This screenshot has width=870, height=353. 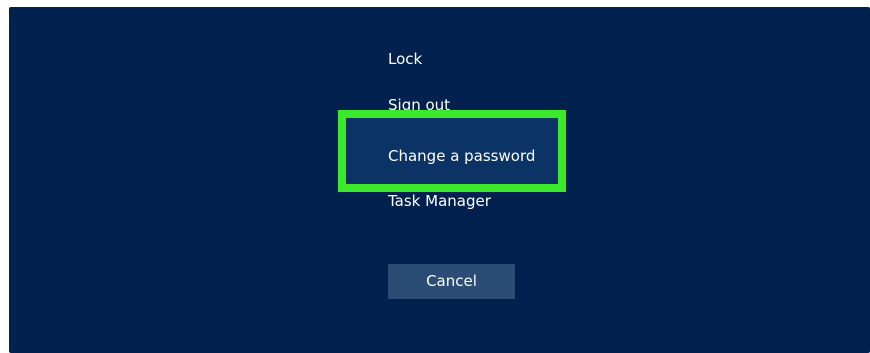 What do you see at coordinates (439, 201) in the screenshot?
I see `task-manager-option: Task Manager` at bounding box center [439, 201].